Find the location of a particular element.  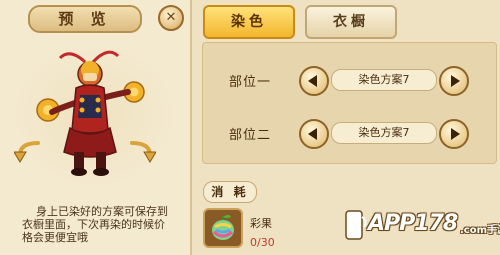

preview-title: 预 览 is located at coordinates (85, 19).